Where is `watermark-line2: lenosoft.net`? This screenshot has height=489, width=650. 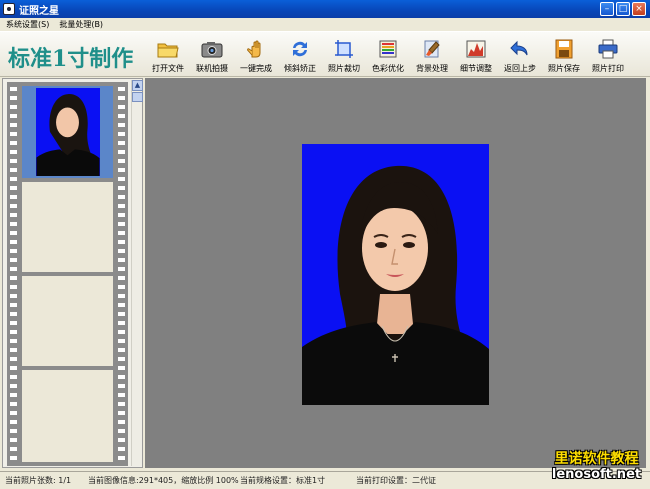 watermark-line2: lenosoft.net is located at coordinates (596, 474).